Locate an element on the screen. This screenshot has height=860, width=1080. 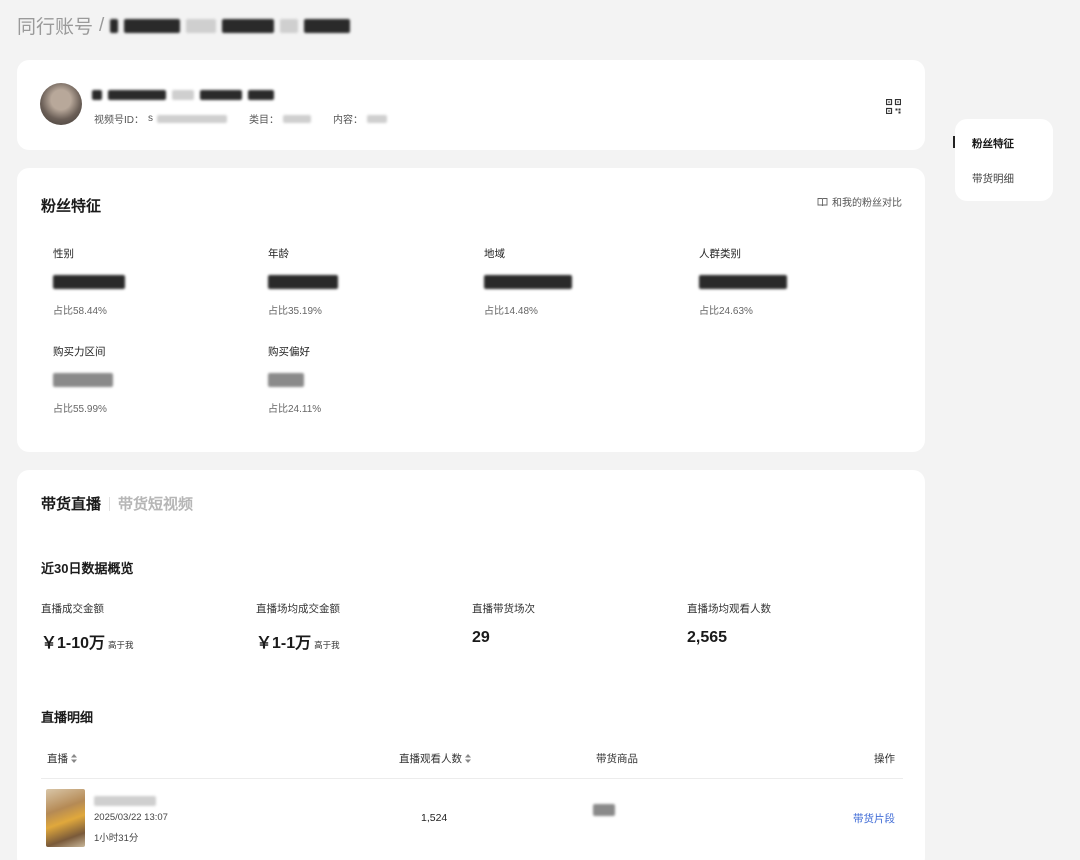
trait-percent: 占比58.44% is located at coordinates (80, 311).